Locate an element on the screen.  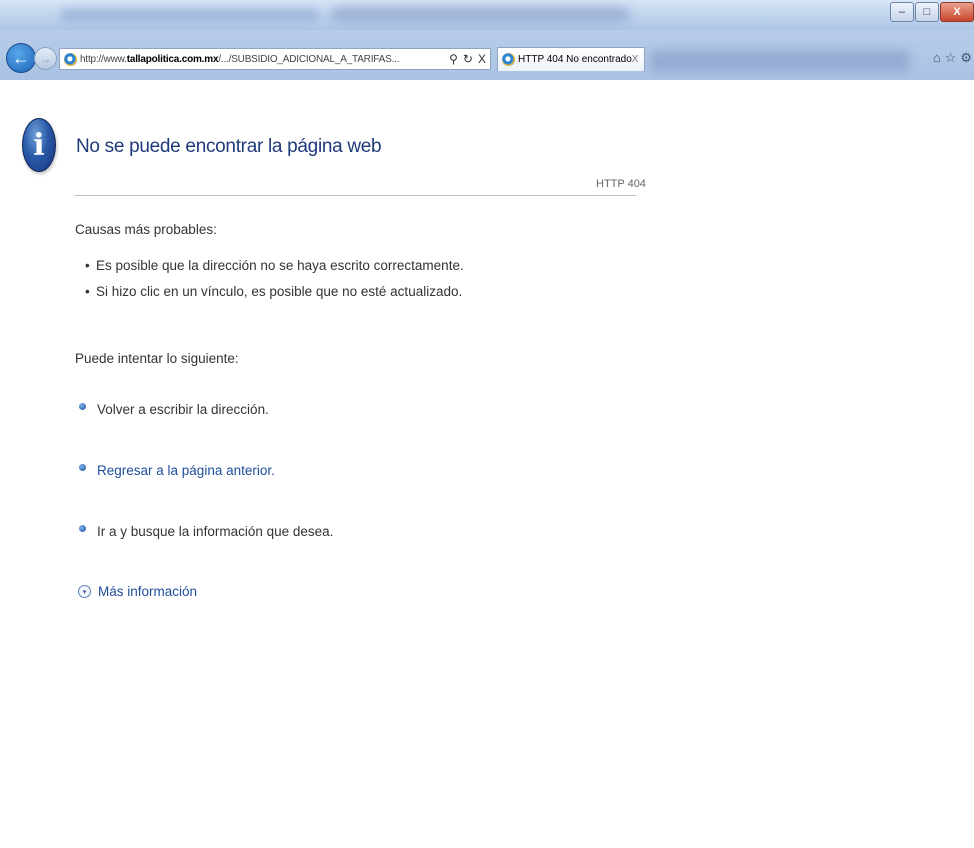
address-tools: ⚲ ↻ X is located at coordinates (467, 59).